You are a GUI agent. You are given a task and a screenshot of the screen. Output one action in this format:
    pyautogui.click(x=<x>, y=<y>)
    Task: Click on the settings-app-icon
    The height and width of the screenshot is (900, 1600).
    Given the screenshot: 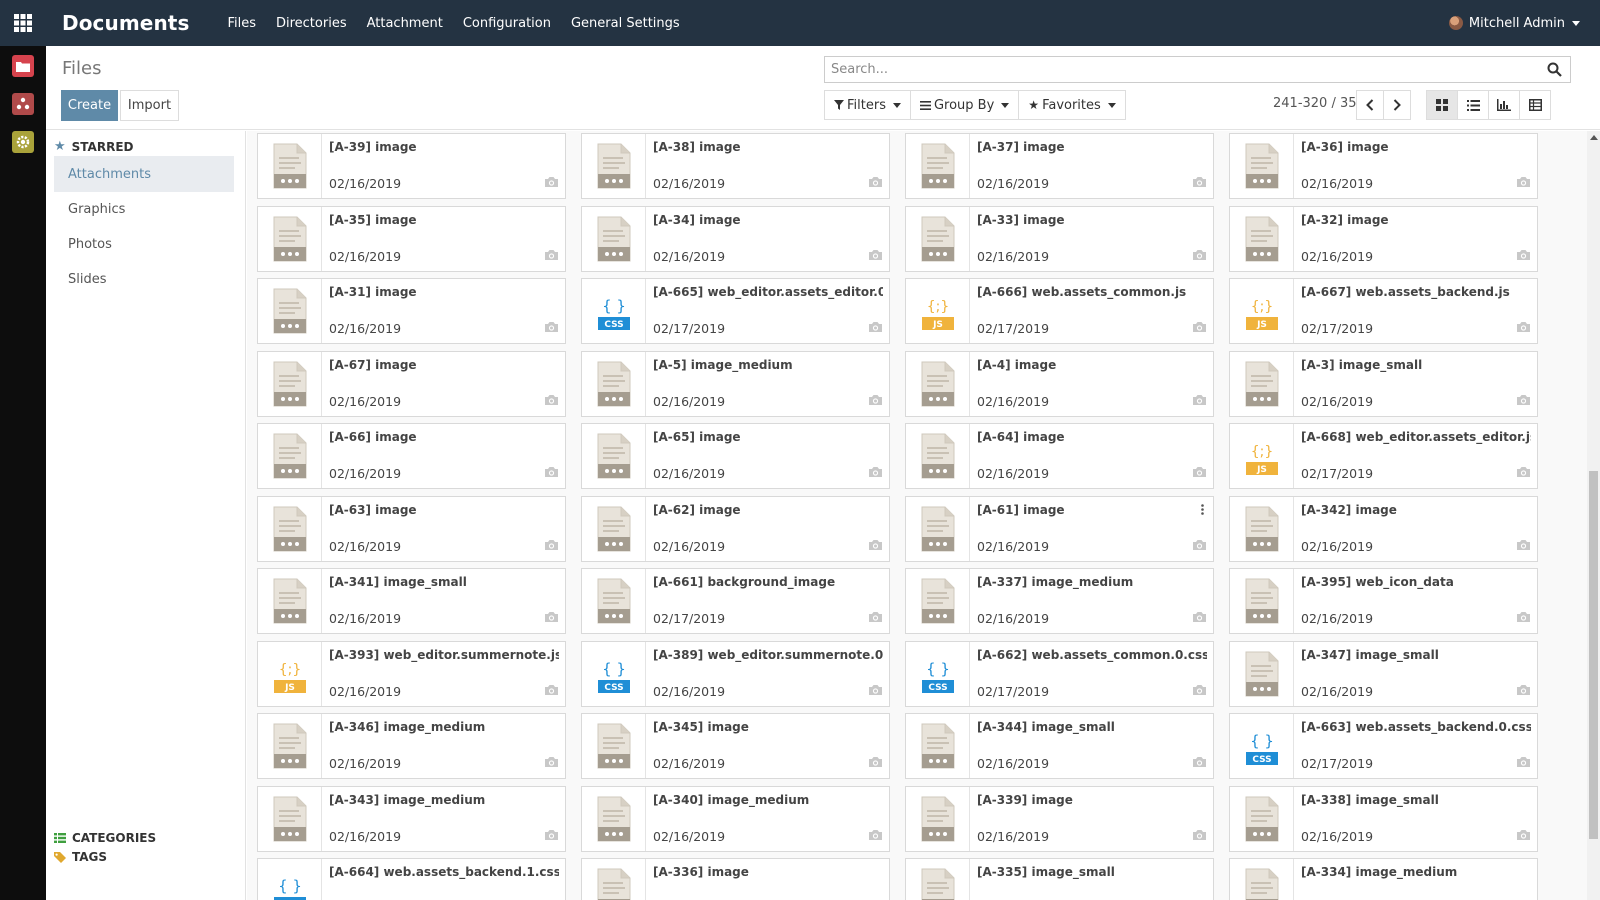 What is the action you would take?
    pyautogui.click(x=23, y=142)
    